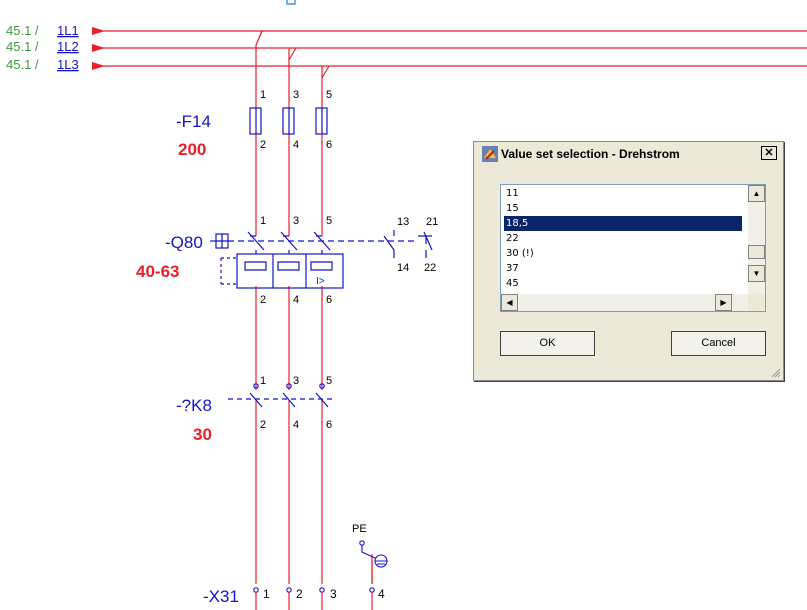  Describe the element at coordinates (296, 145) in the screenshot. I see `fuse-pin-4: 4` at that location.